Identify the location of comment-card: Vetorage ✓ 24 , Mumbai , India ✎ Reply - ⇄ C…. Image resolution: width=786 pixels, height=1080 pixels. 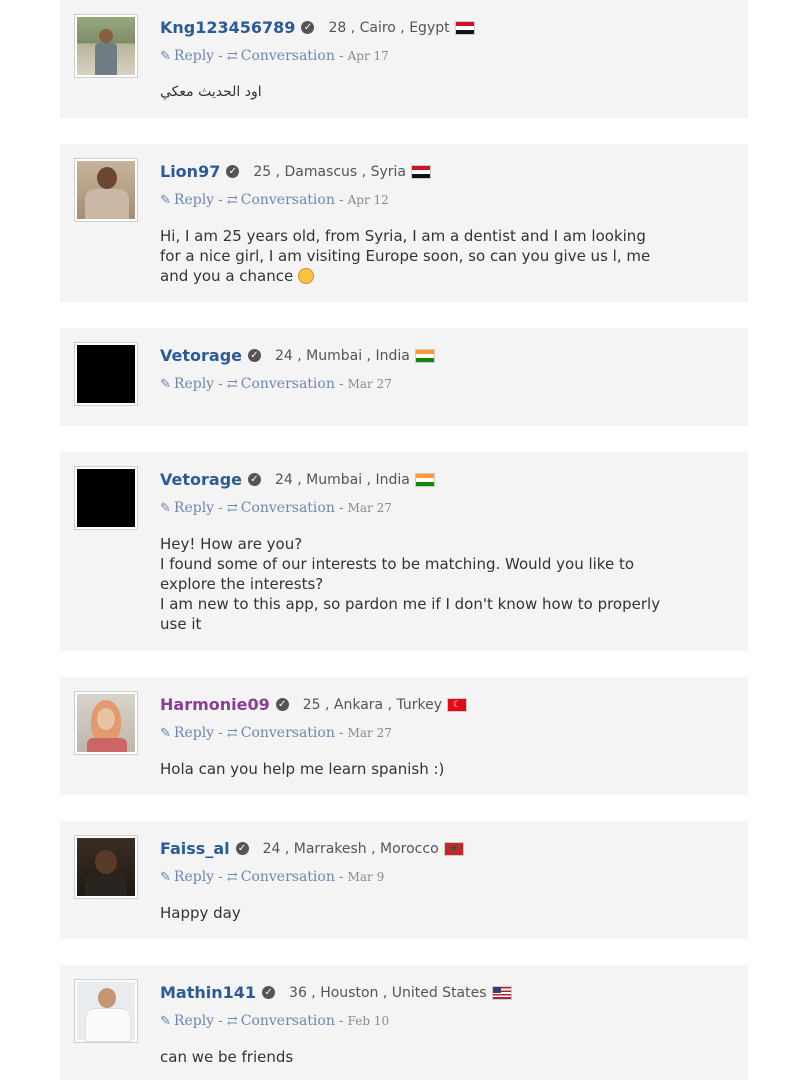
(404, 377).